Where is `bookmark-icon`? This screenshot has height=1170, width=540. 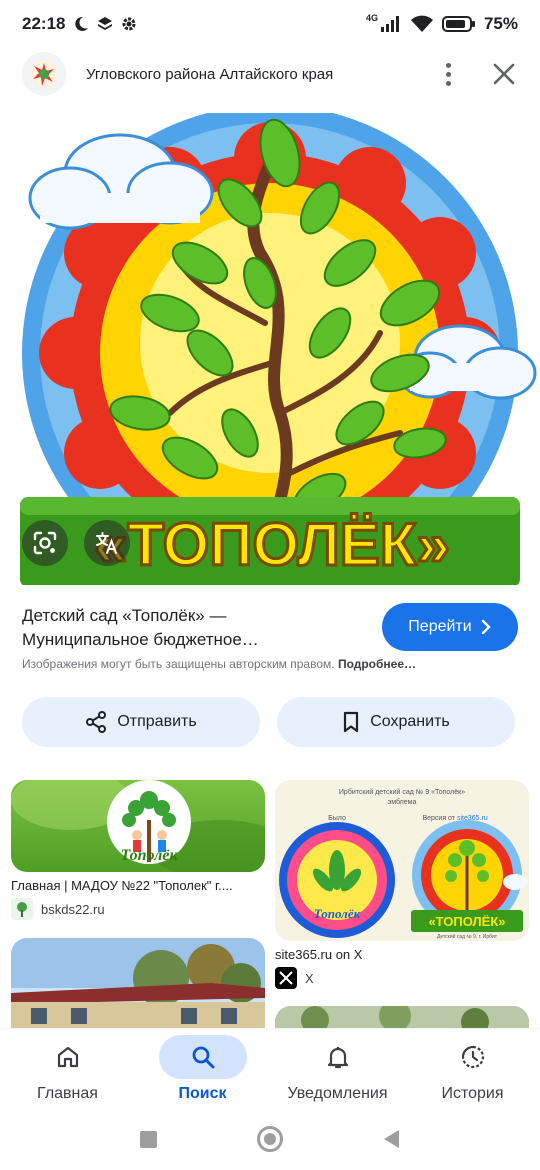
bookmark-icon is located at coordinates (351, 722).